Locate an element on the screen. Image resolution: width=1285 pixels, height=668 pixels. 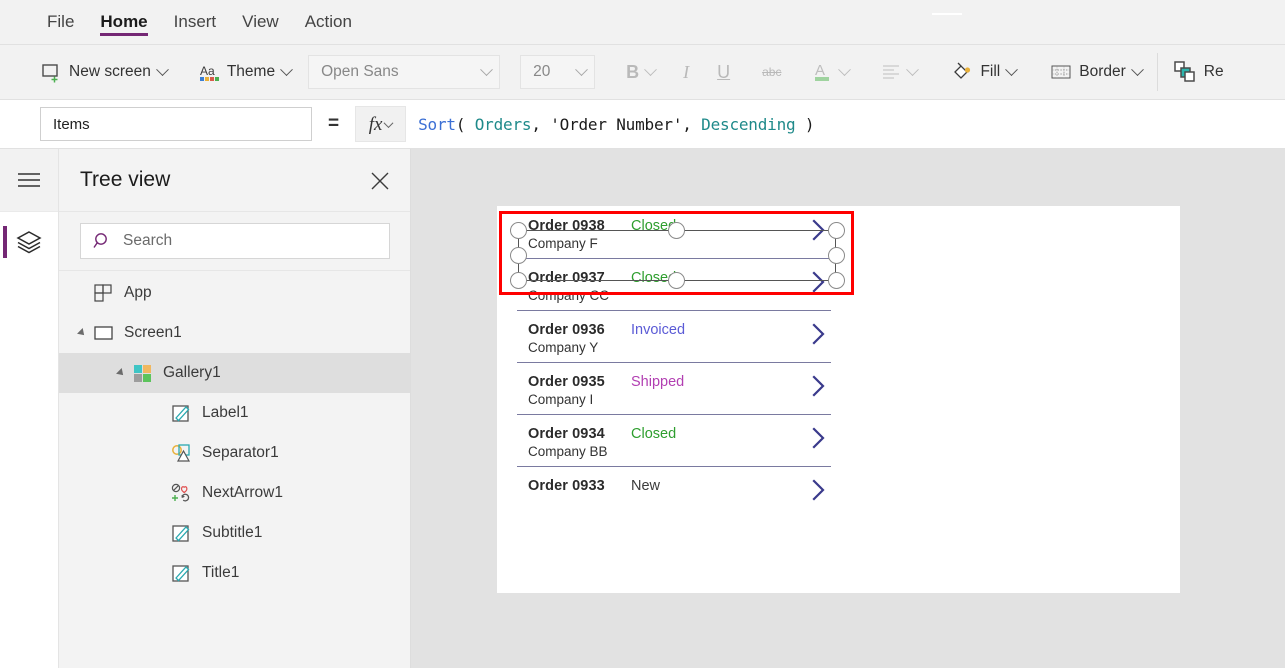
formula-token-3: , is located at coordinates (541, 124).